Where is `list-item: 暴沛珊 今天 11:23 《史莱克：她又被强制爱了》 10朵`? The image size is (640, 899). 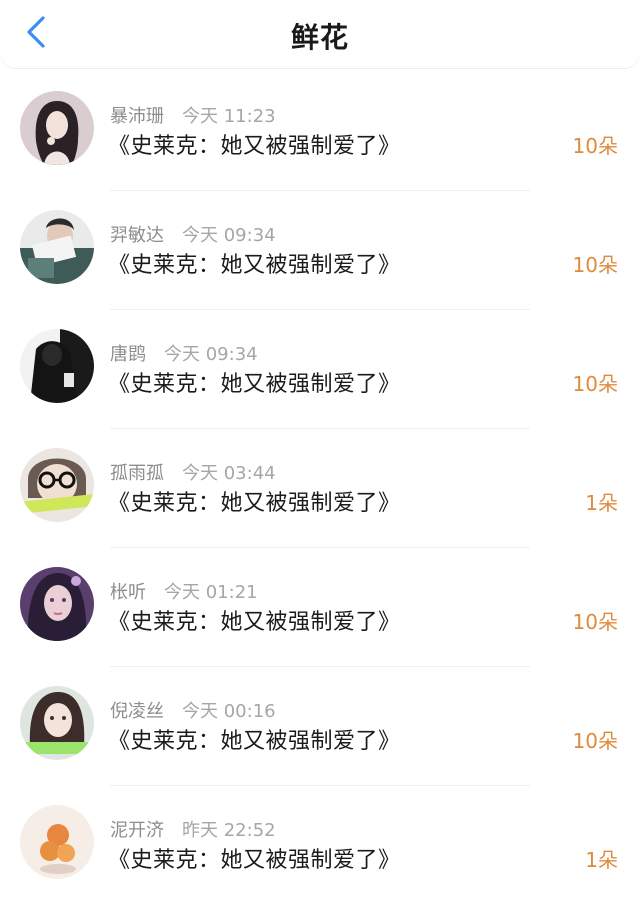
list-item: 暴沛珊 今天 11:23 《史莱克：她又被强制爱了》 10朵 is located at coordinates (320, 131).